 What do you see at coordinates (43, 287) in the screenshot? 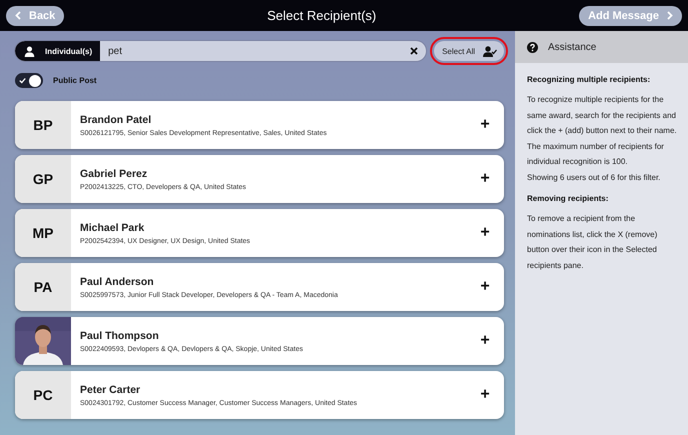
I see `initials-avatar: PA` at bounding box center [43, 287].